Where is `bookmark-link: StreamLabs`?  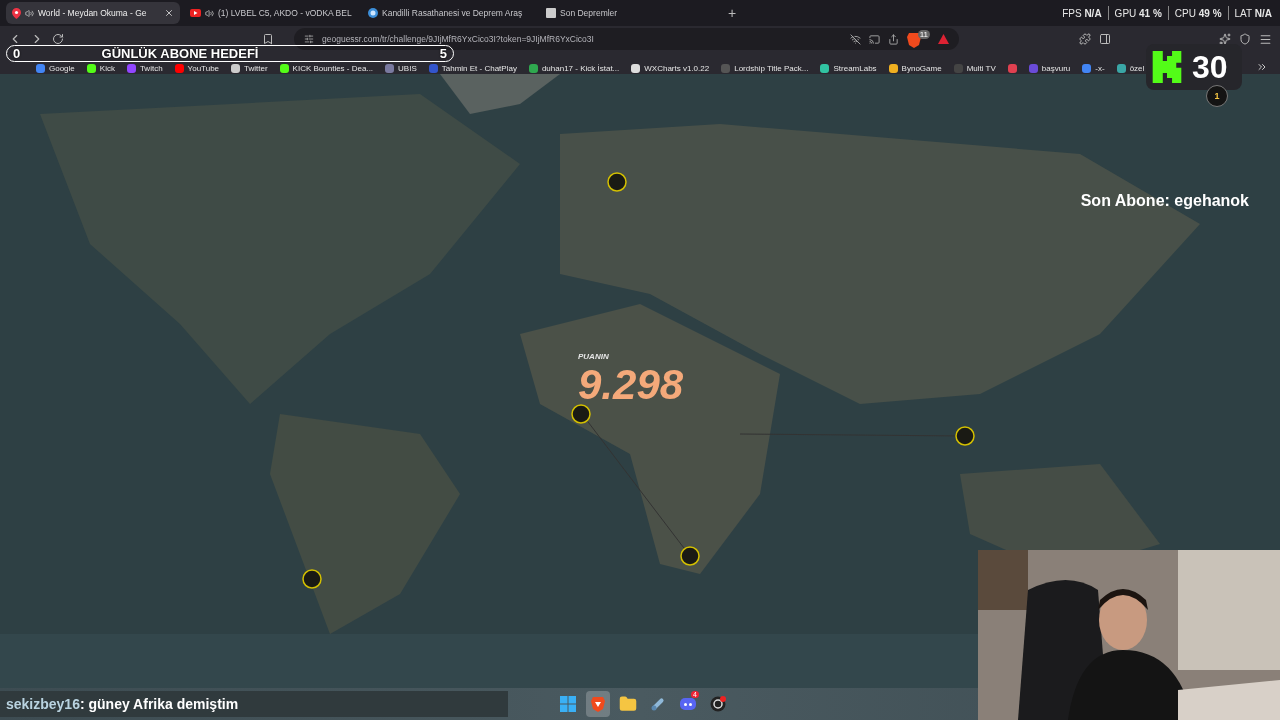
bookmark-link: StreamLabs is located at coordinates (848, 68).